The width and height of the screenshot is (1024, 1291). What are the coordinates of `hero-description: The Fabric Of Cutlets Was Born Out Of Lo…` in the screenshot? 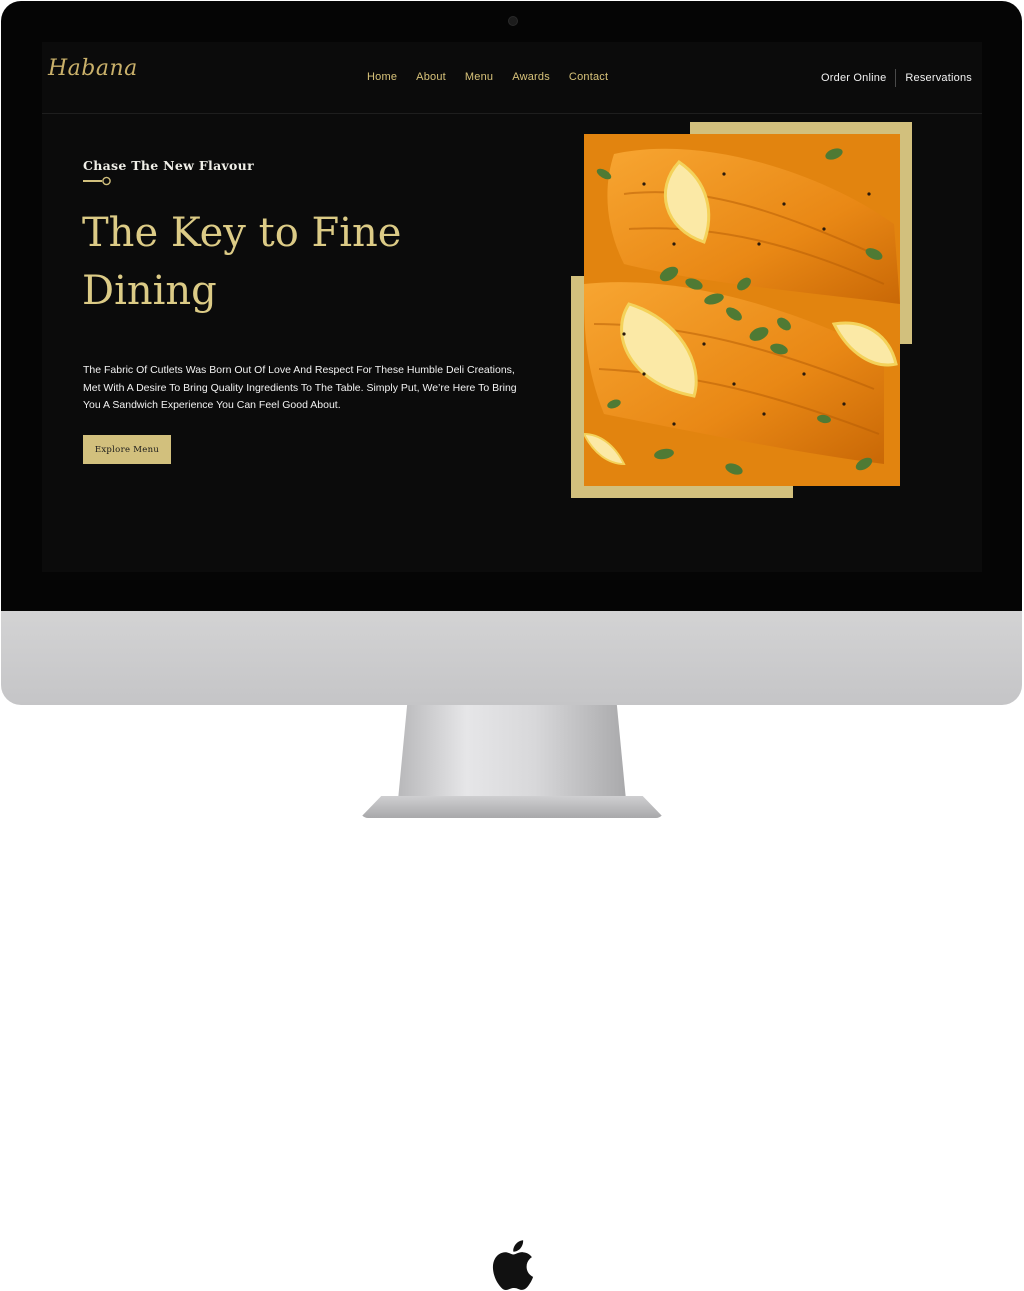 It's located at (300, 387).